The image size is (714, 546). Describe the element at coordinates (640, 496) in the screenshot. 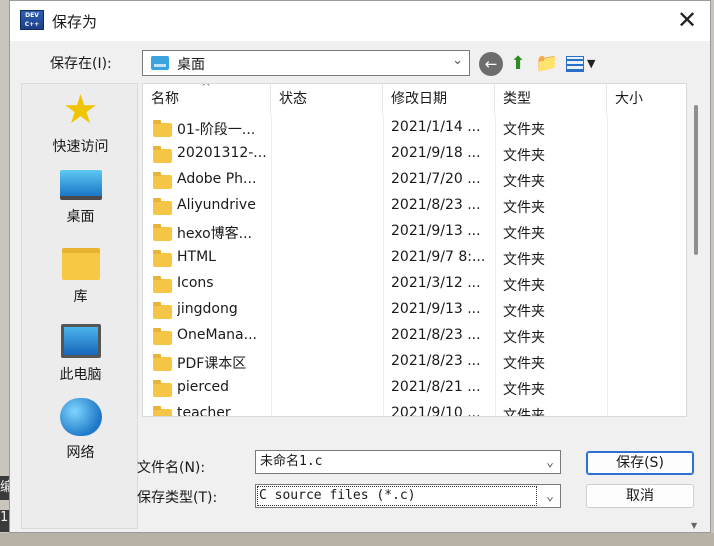

I see `cancel-button: 取消` at that location.